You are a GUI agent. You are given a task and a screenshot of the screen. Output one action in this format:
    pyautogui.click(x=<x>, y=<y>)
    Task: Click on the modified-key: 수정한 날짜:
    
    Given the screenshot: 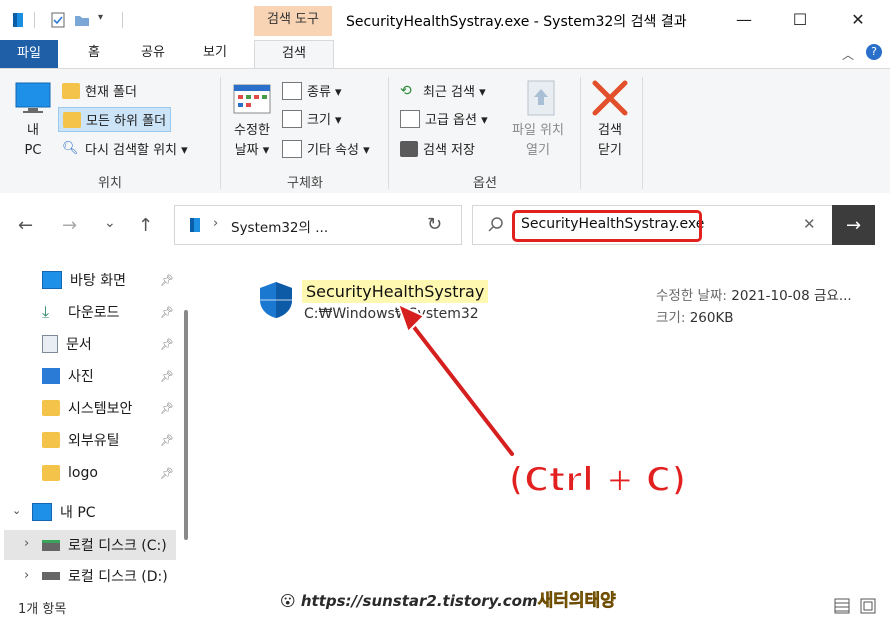 What is the action you would take?
    pyautogui.click(x=691, y=296)
    